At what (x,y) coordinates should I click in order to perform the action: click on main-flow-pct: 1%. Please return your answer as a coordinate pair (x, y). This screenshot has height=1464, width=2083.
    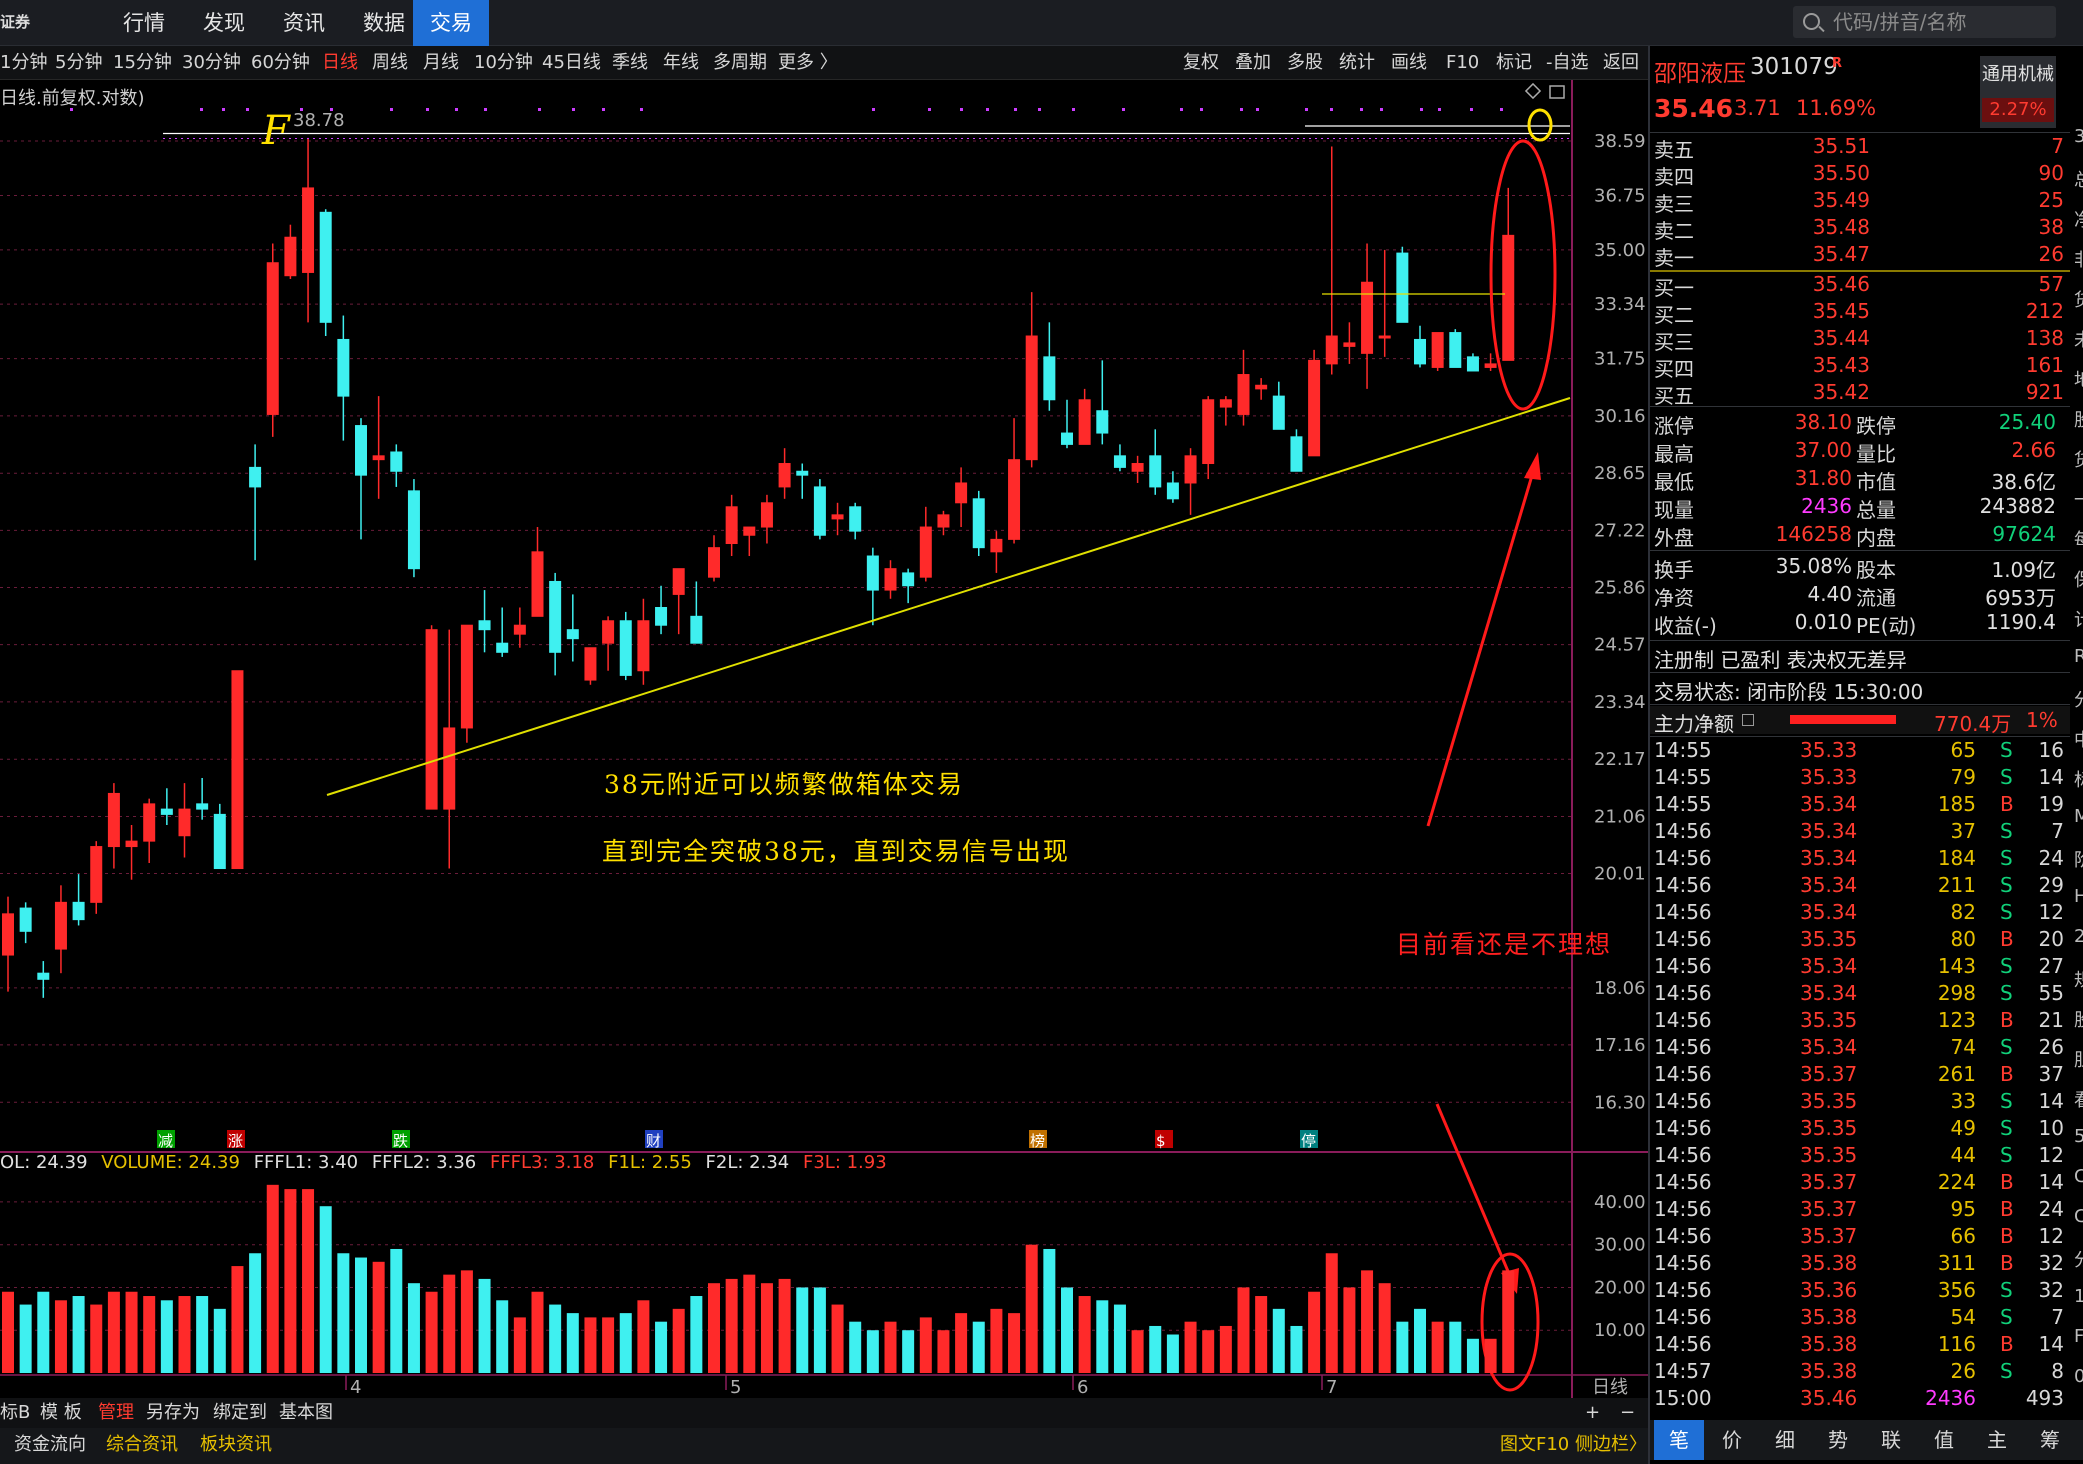
    Looking at the image, I should click on (2042, 720).